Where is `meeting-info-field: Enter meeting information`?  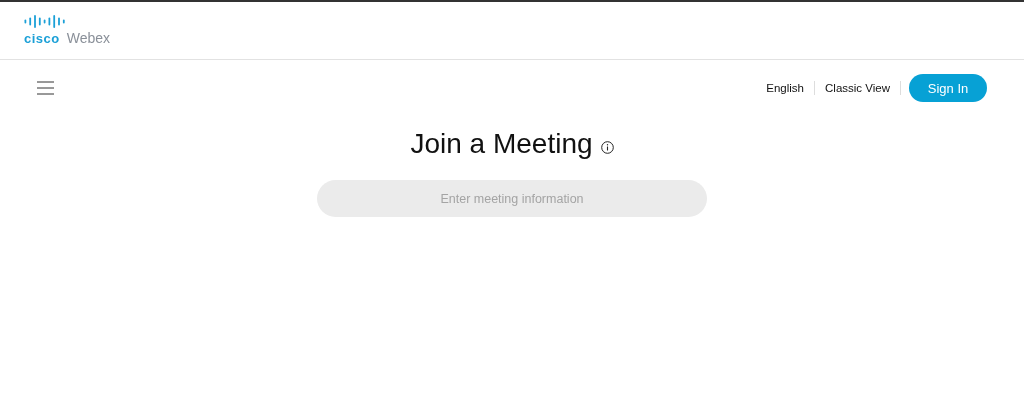 meeting-info-field: Enter meeting information is located at coordinates (512, 198).